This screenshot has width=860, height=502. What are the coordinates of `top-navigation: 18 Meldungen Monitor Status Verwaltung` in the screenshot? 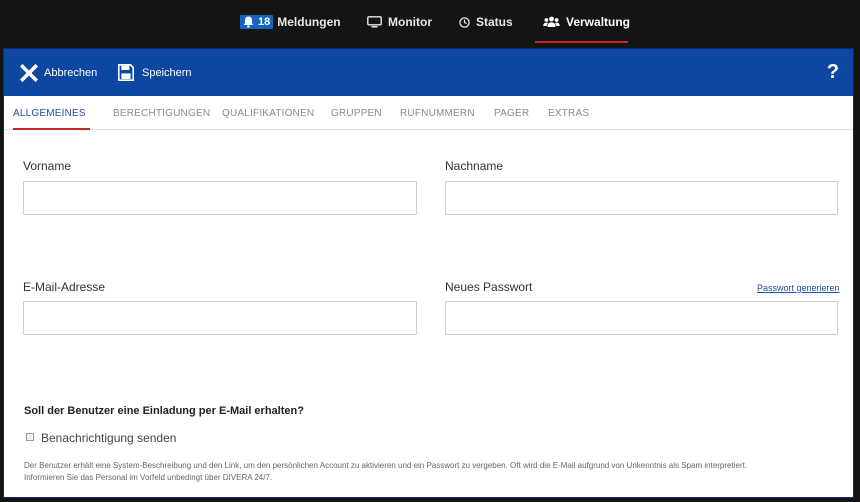 It's located at (430, 22).